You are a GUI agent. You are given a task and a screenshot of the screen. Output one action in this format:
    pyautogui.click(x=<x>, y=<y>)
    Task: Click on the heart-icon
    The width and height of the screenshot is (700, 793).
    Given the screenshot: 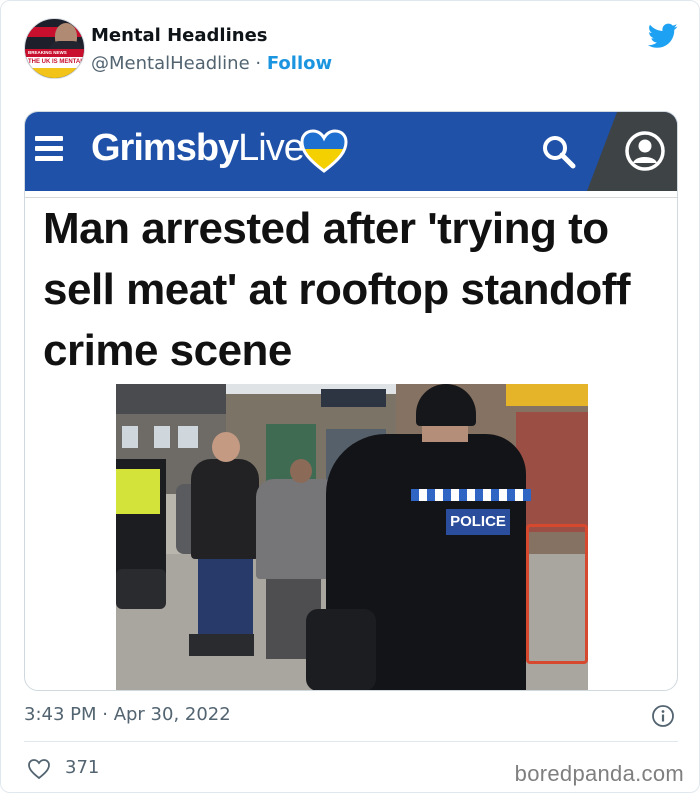 What is the action you would take?
    pyautogui.click(x=39, y=769)
    